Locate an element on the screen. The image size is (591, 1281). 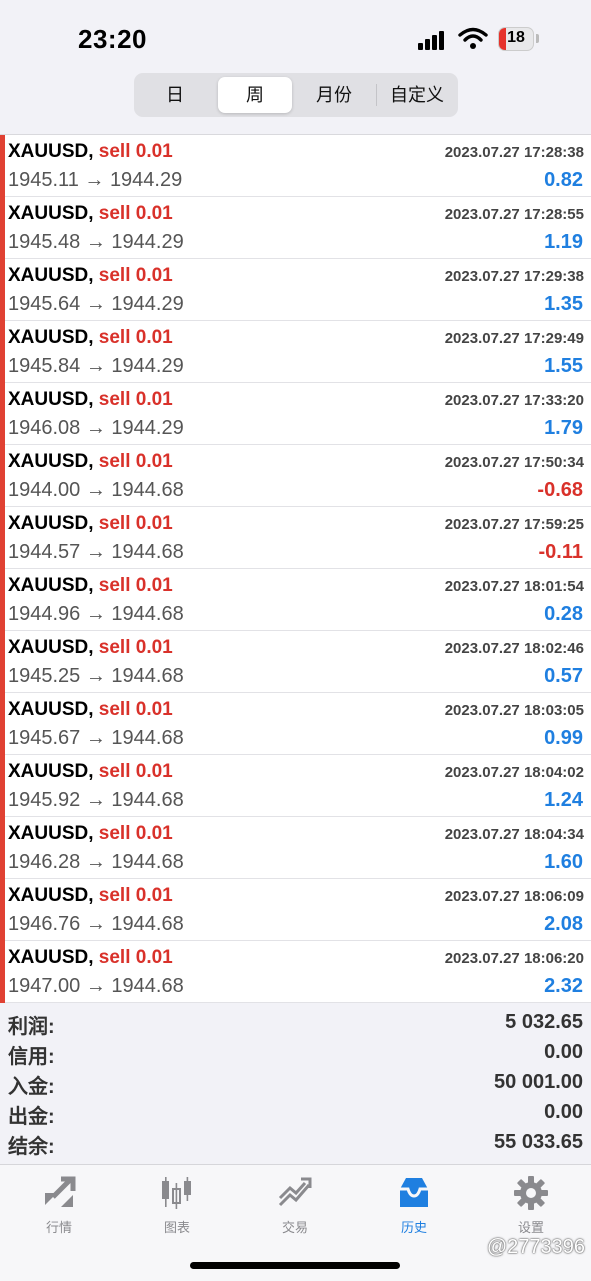
trade-open-price: 1946.28 is located at coordinates (44, 862).